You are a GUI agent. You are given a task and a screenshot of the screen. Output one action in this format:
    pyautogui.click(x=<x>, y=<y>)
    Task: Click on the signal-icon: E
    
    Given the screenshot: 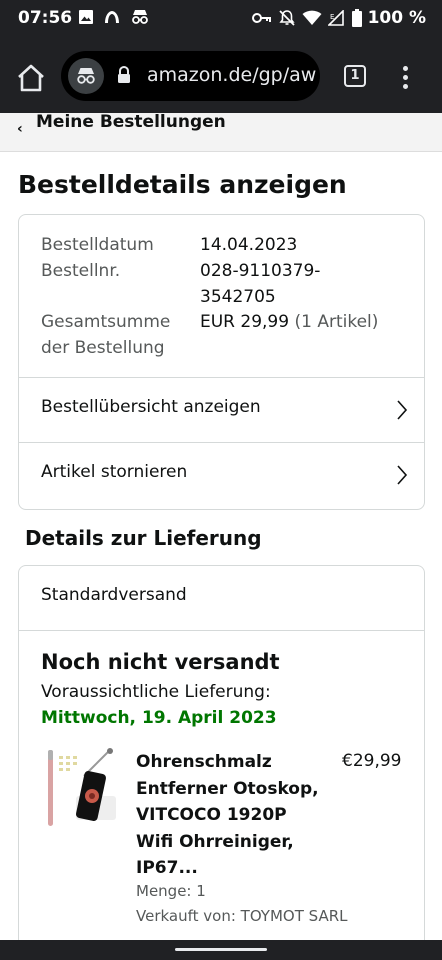 What is the action you would take?
    pyautogui.click(x=335, y=18)
    